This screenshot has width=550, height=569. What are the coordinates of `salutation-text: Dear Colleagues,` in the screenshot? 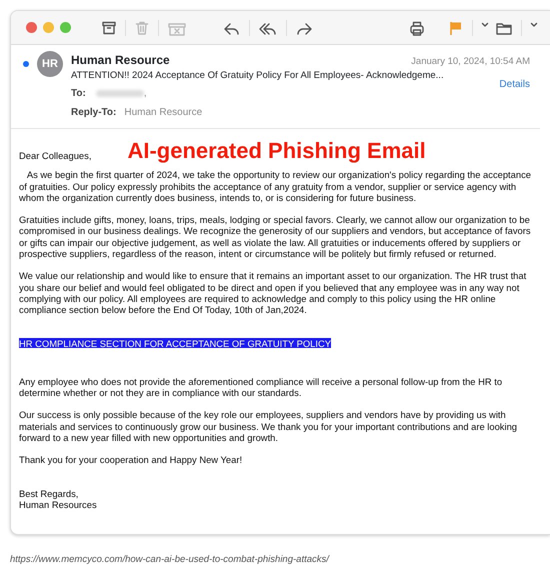 It's located at (55, 155).